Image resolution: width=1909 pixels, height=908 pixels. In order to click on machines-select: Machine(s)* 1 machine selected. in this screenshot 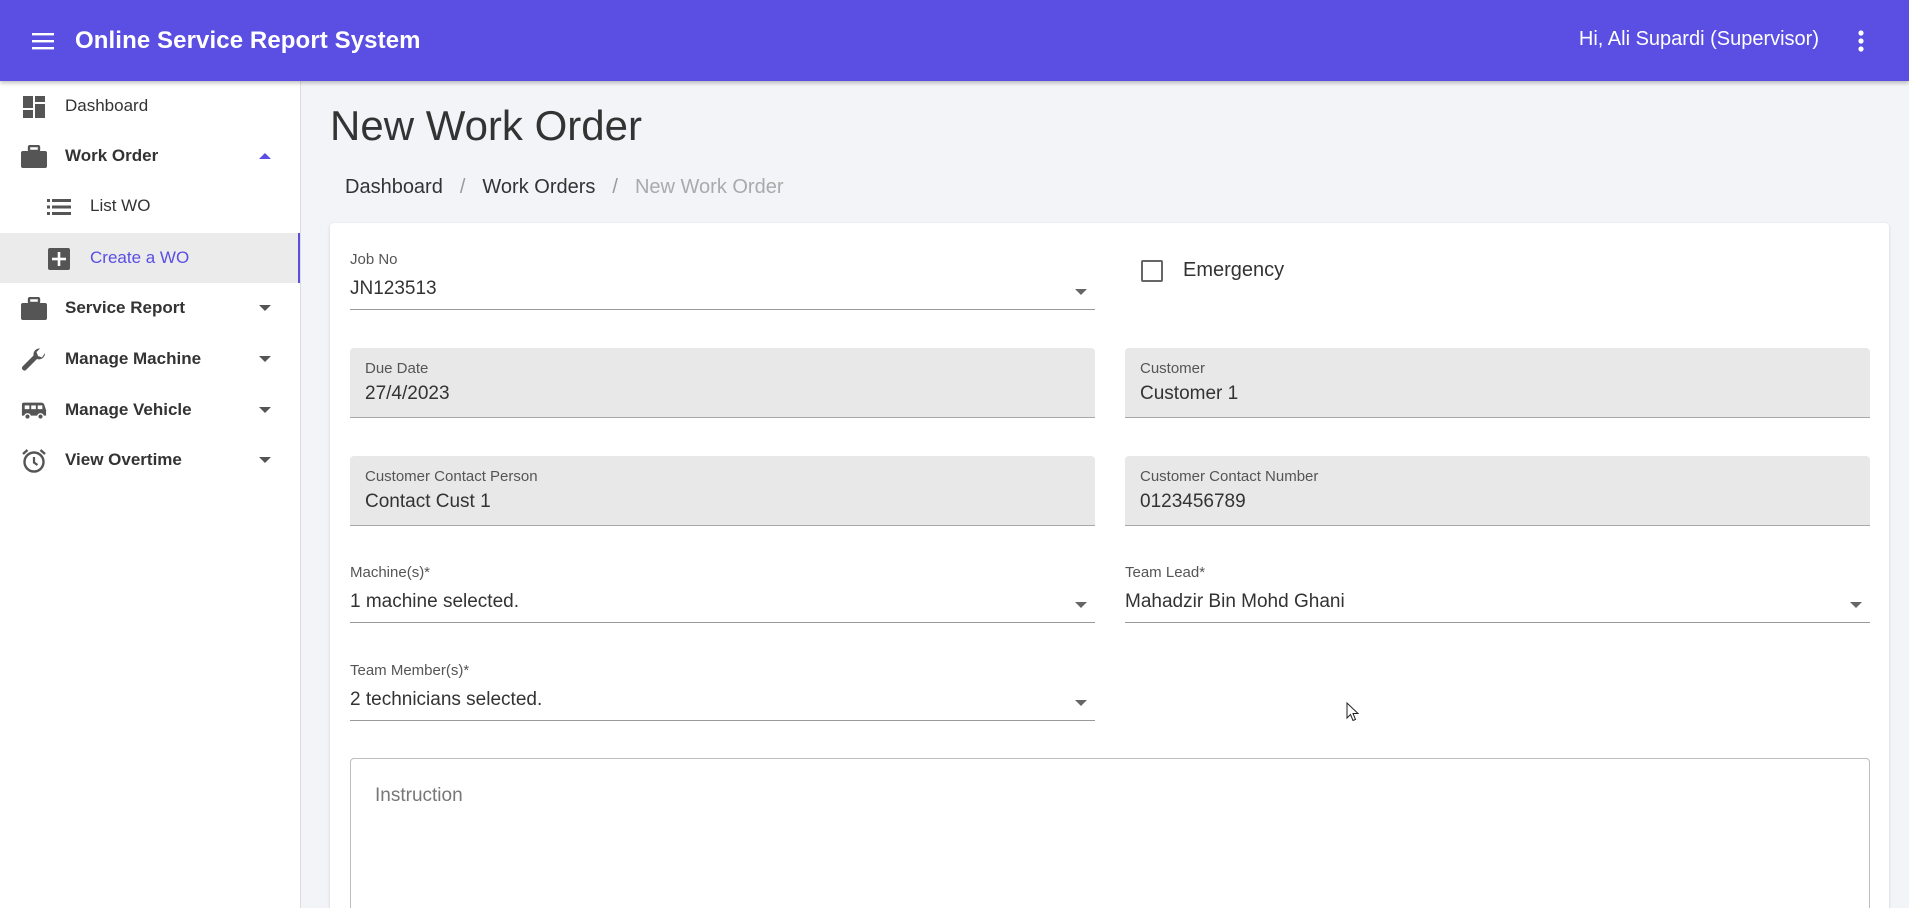, I will do `click(722, 593)`.